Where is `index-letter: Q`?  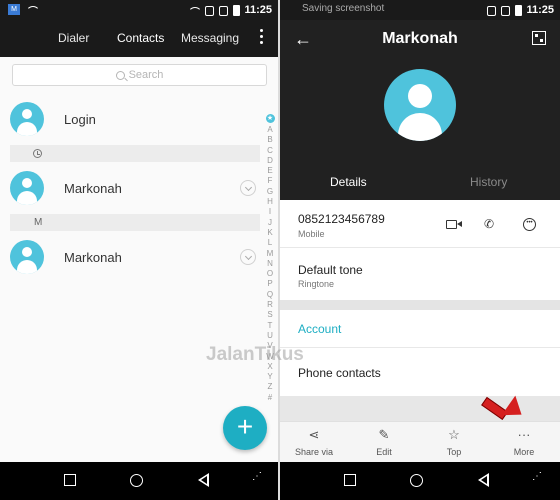
index-letter: Q is located at coordinates (270, 295).